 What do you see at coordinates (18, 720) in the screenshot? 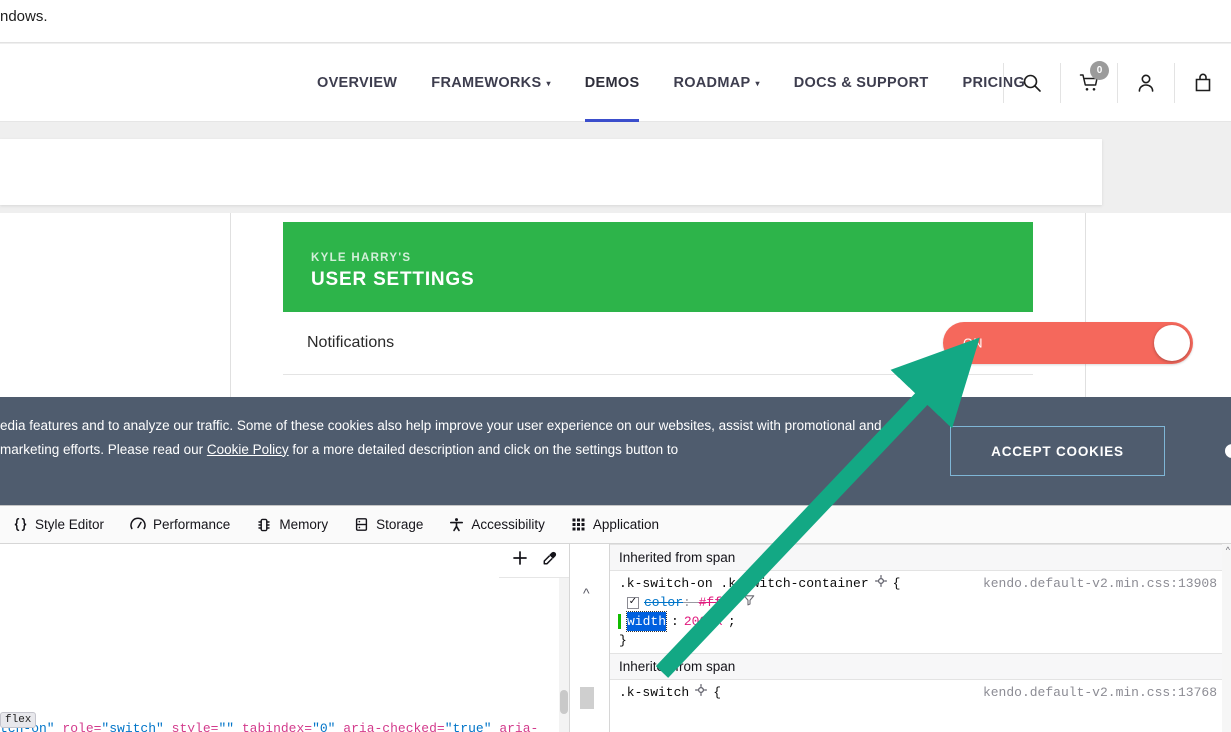
I see `flex-display-badge: flex` at bounding box center [18, 720].